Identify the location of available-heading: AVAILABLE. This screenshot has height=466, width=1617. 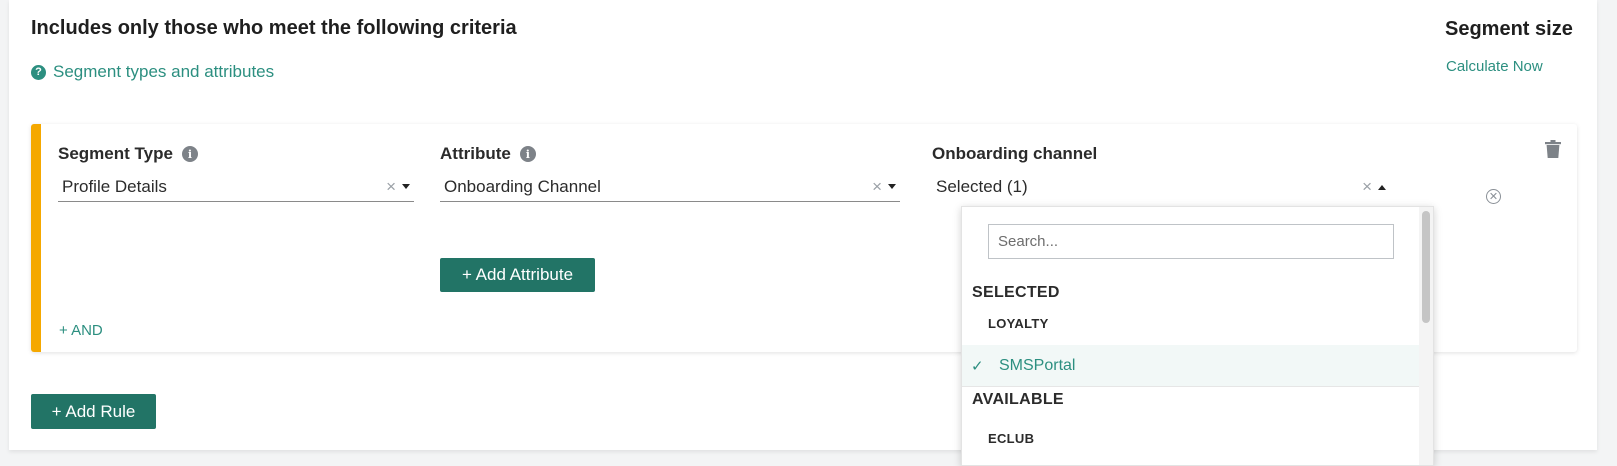
(1018, 399).